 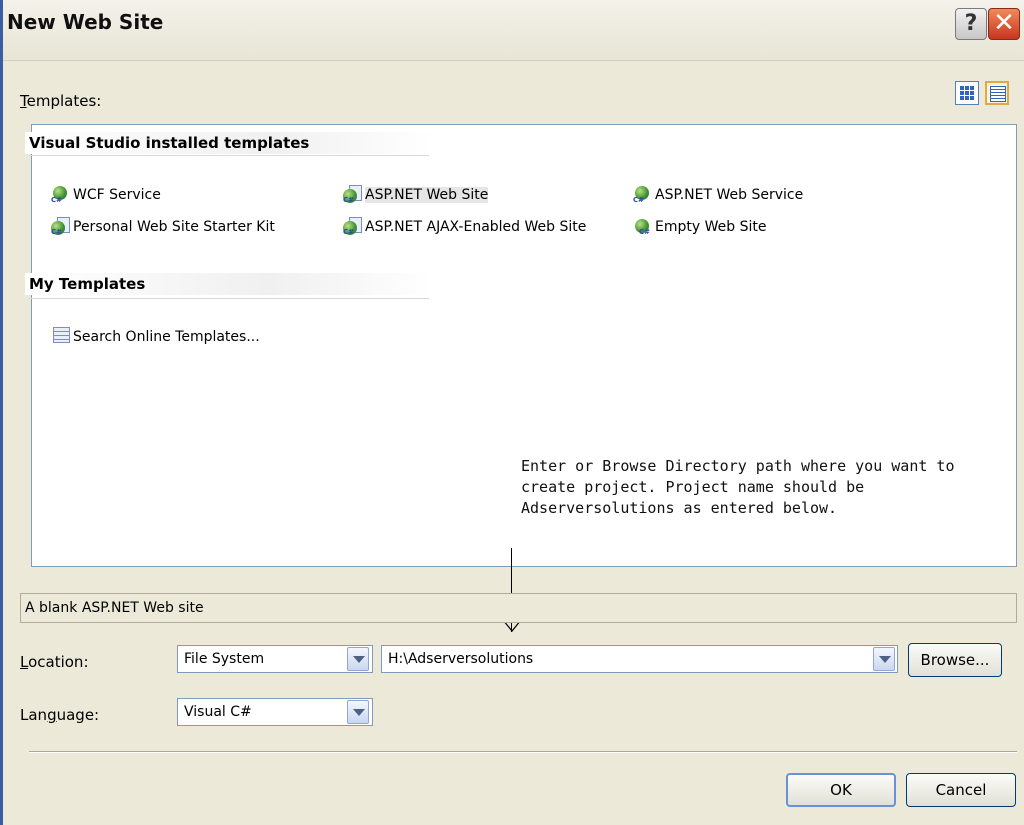 I want to click on templates-label: Templates:, so click(x=60, y=101).